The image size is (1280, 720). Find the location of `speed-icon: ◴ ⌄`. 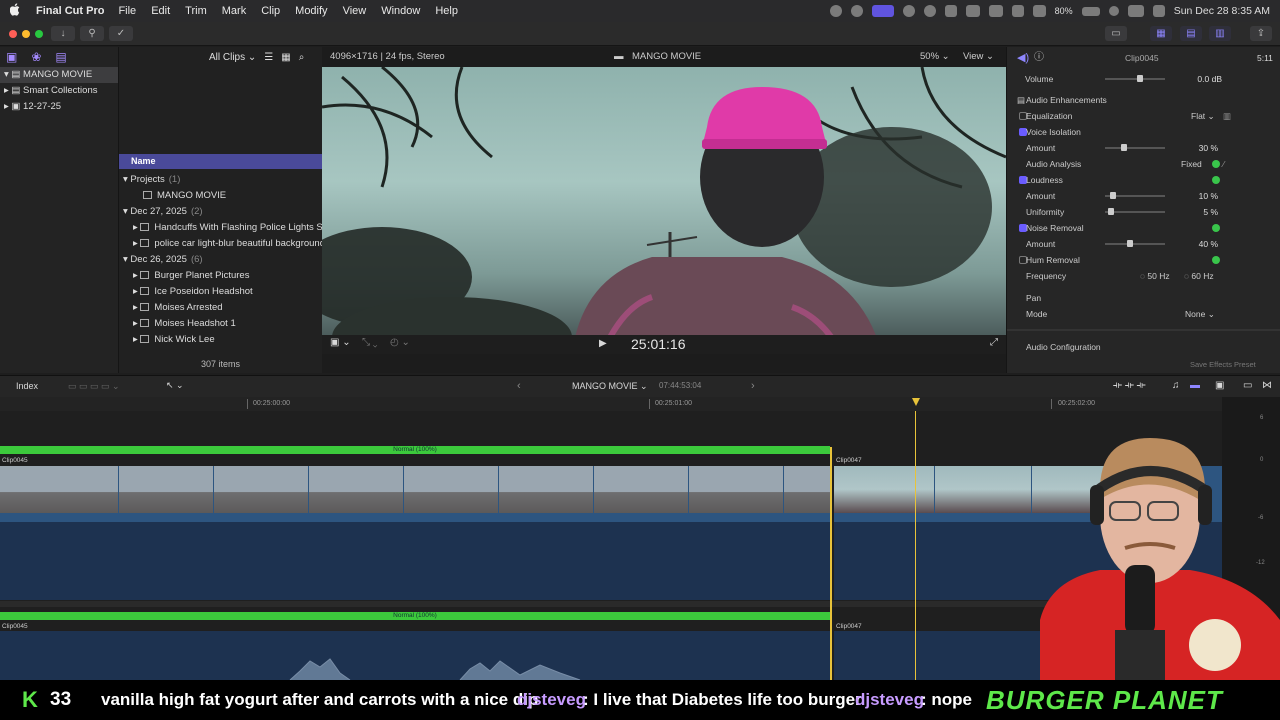

speed-icon: ◴ ⌄ is located at coordinates (400, 342).